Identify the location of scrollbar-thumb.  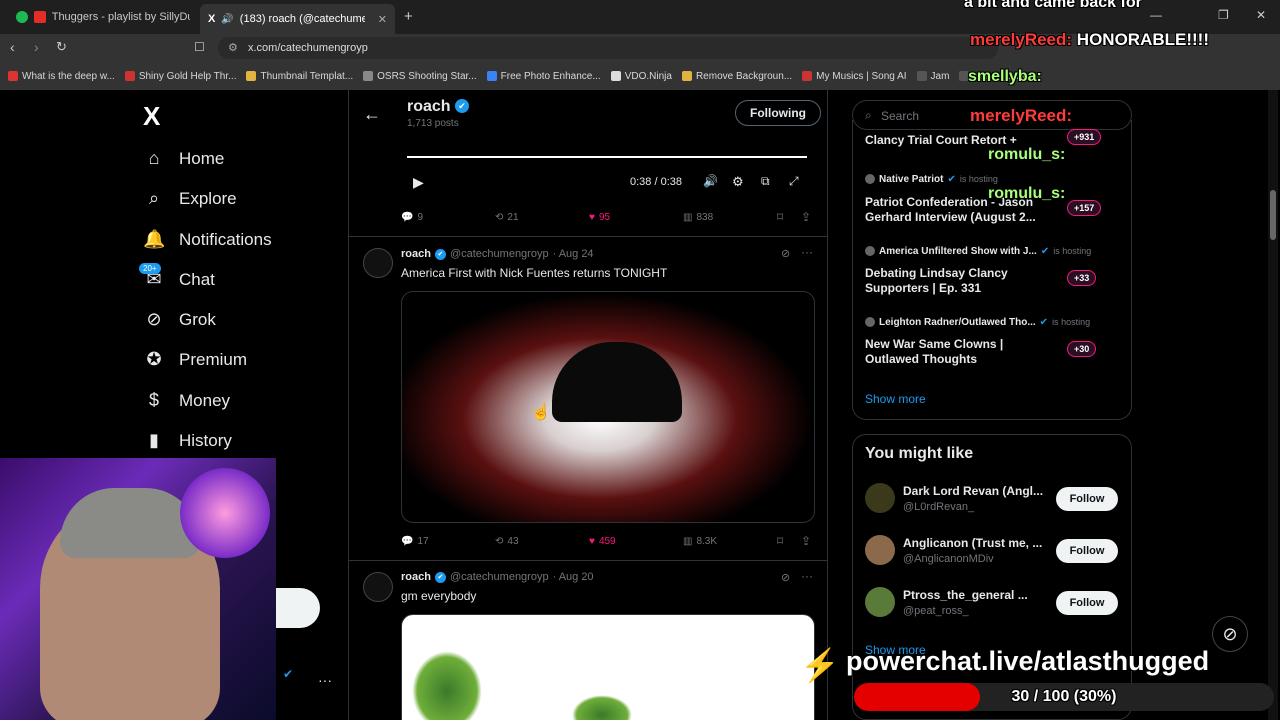
(1273, 215).